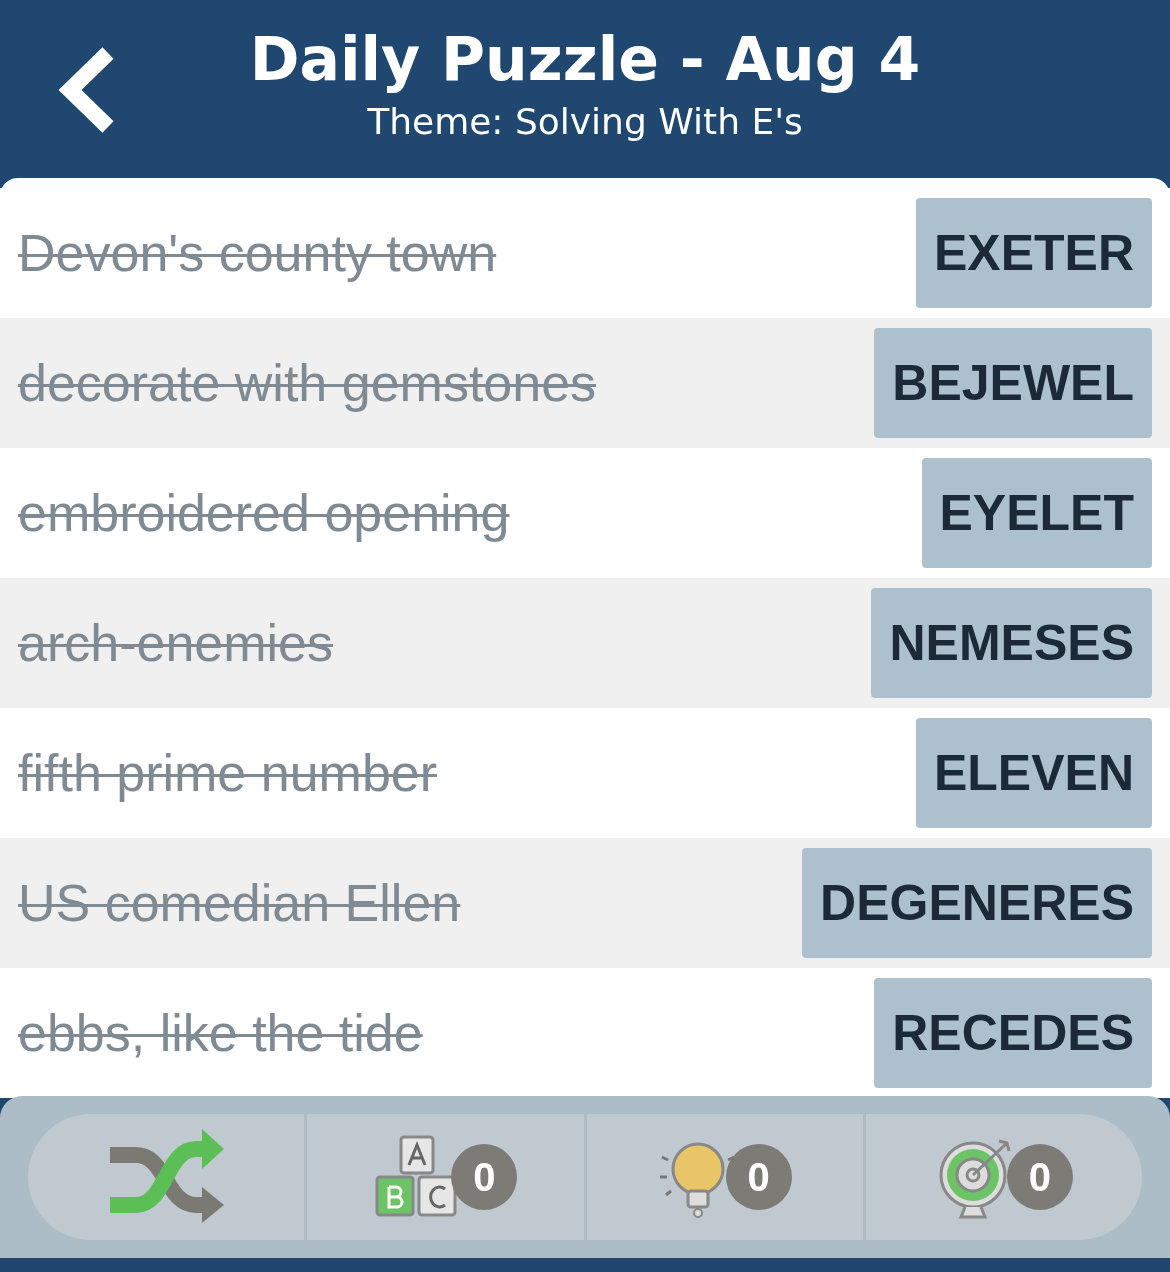 The width and height of the screenshot is (1170, 1272). Describe the element at coordinates (1036, 513) in the screenshot. I see `answer-tile: EYELET` at that location.